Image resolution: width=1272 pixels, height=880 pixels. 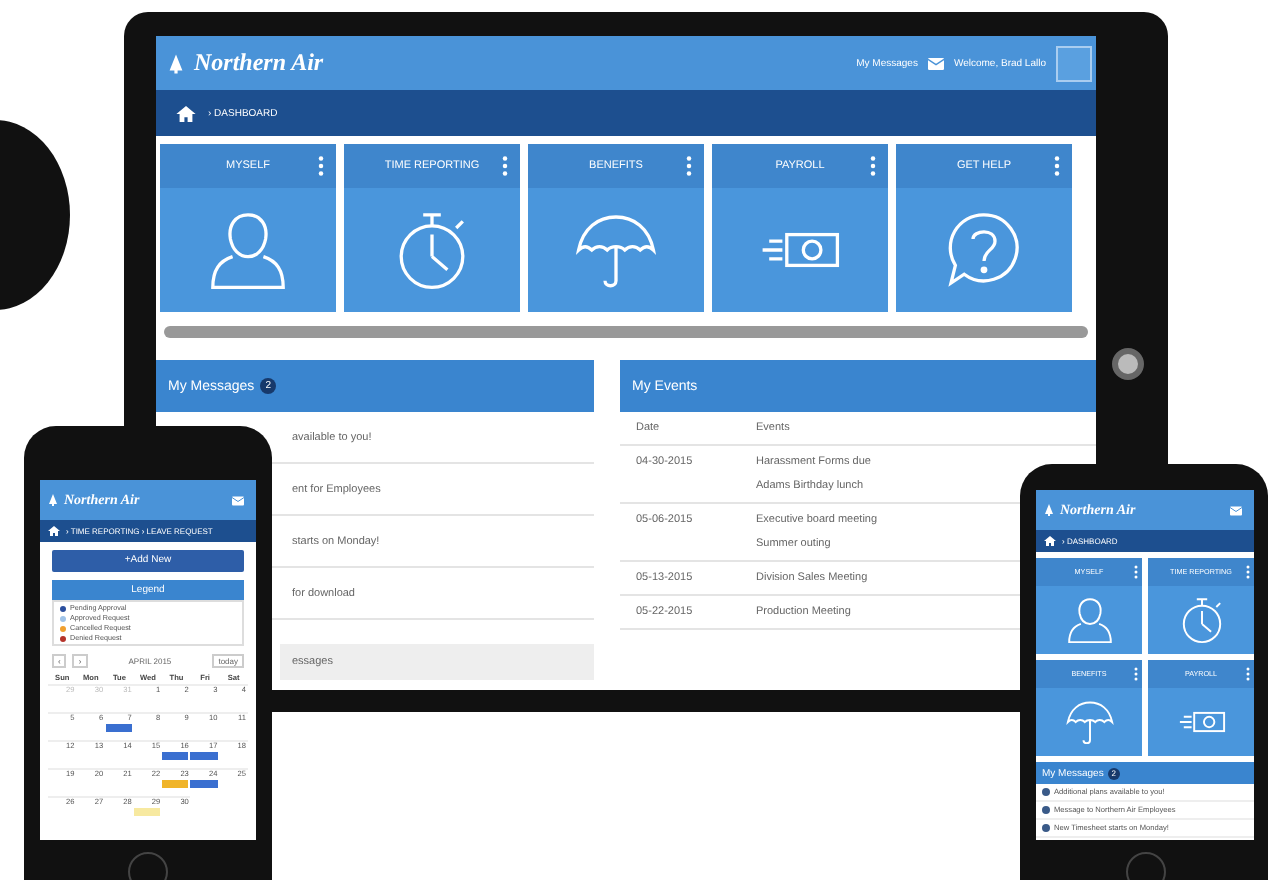 What do you see at coordinates (259, 63) in the screenshot?
I see `brand-logo: Northern Air` at bounding box center [259, 63].